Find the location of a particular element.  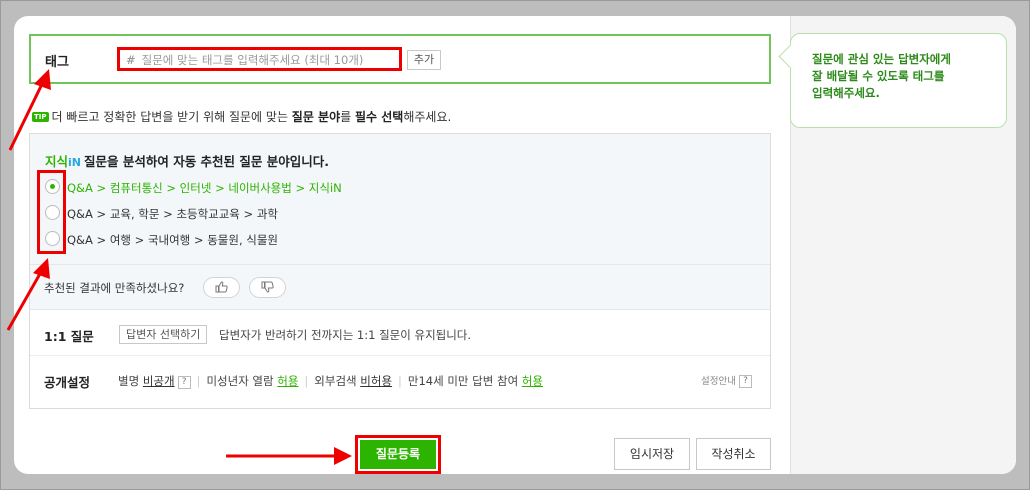

thumbs-up-button is located at coordinates (221, 287).